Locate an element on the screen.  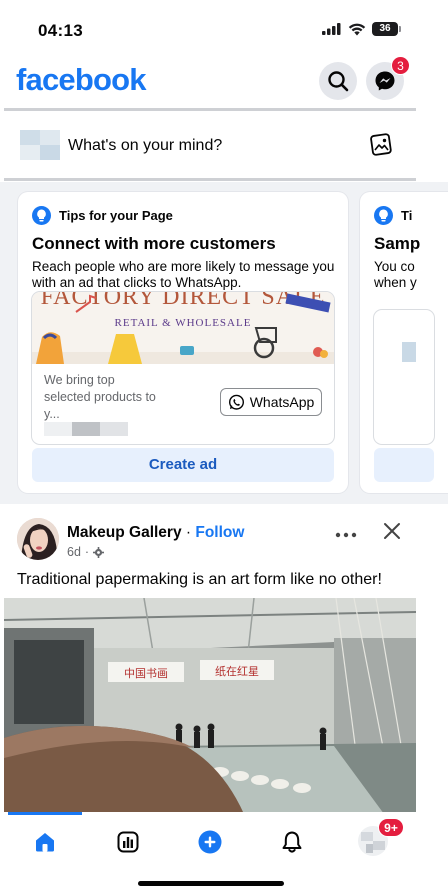
tip-card-next: Ti Samp You co when y is located at coordinates (404, 342).